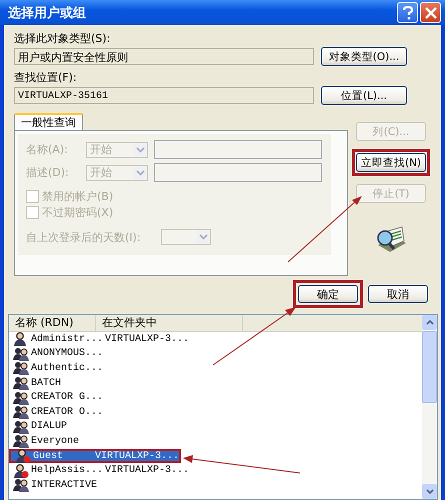  I want to click on row-name: Everyone, so click(55, 441).